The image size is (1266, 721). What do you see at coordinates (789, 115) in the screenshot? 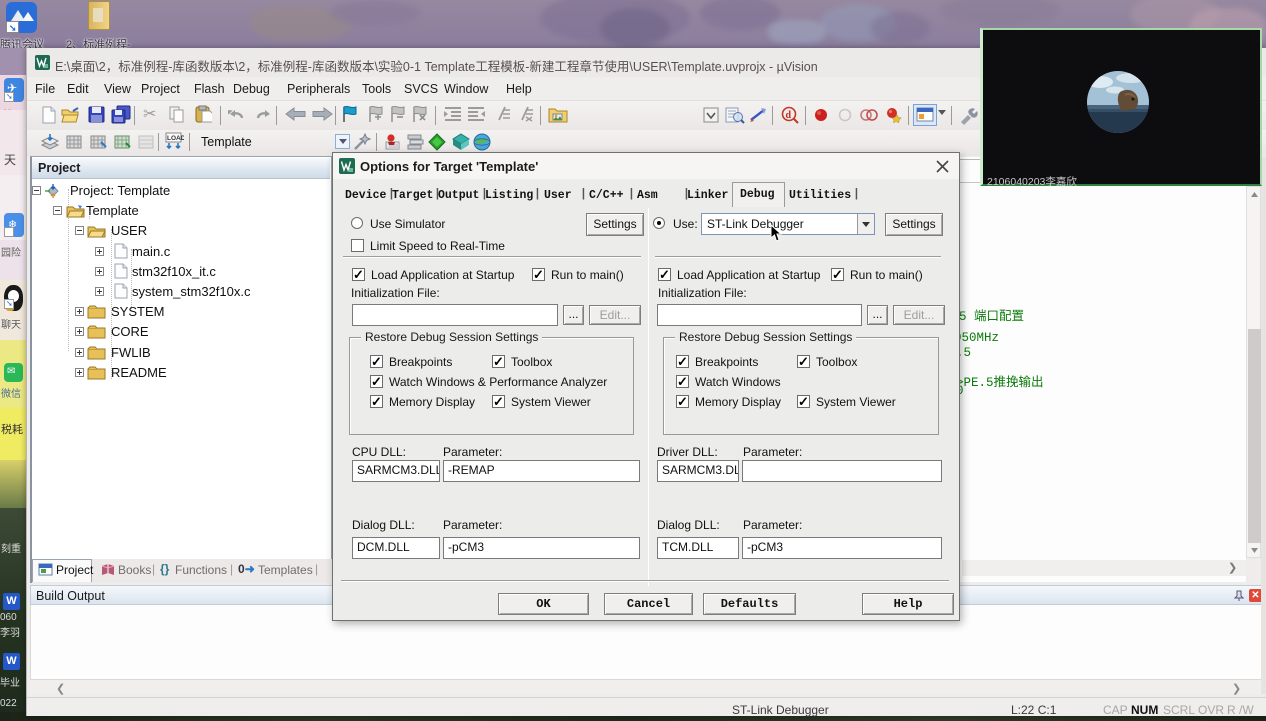
I see `svg-text: d` at bounding box center [789, 115].